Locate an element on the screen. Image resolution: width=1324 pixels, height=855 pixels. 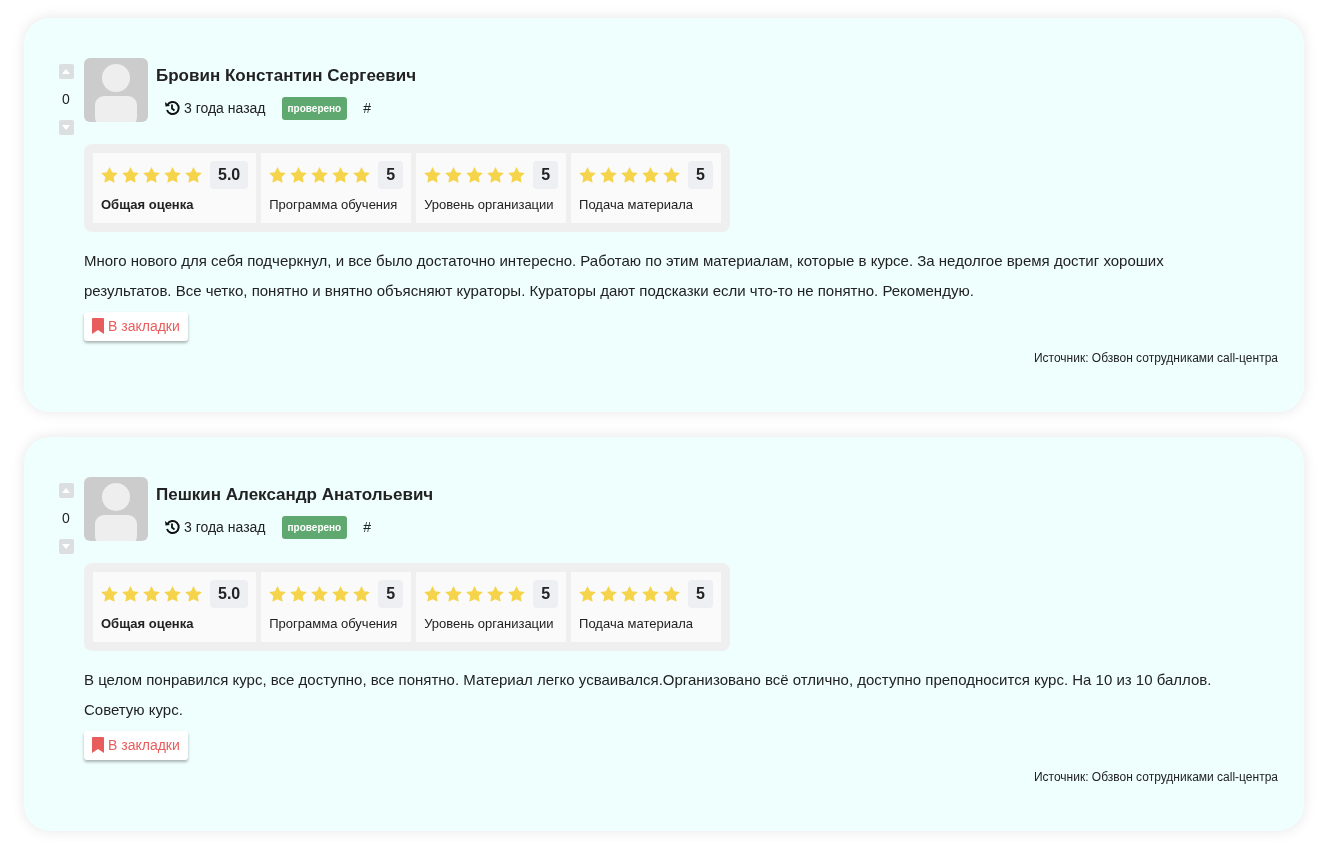
review-text: В целом понравился курс, все доступно, все понятно. Материал легко усваивался.Организовано всё отлично, доступно преподносится курс. На 10 из 10 баллов. Советую курс. is located at coordinates (648, 694).